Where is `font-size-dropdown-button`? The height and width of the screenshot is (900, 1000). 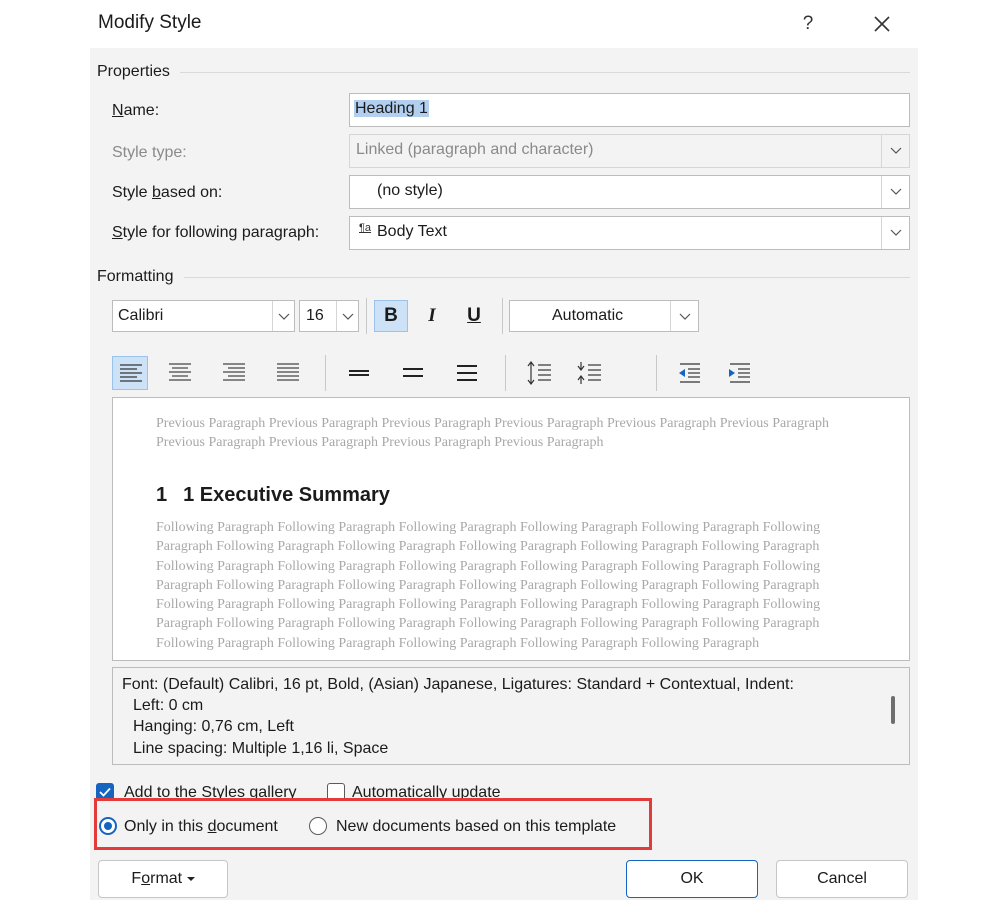
font-size-dropdown-button is located at coordinates (347, 316).